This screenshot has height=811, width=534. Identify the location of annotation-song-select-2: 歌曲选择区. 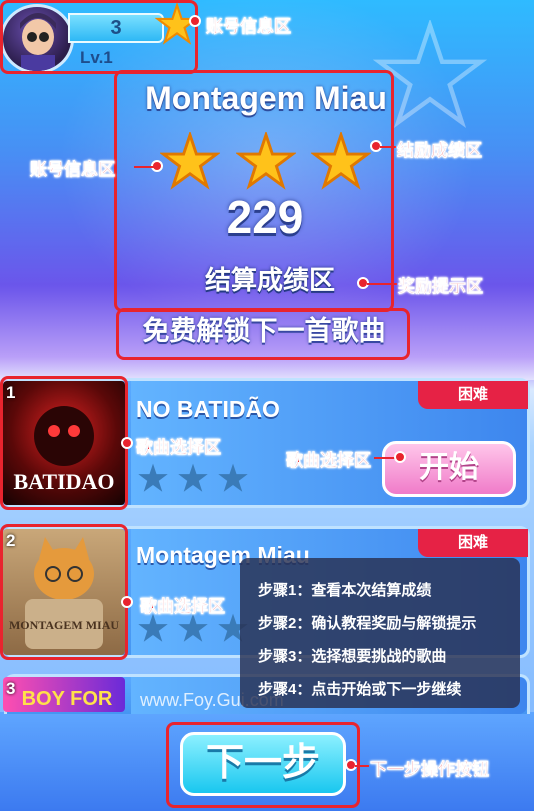
(183, 607).